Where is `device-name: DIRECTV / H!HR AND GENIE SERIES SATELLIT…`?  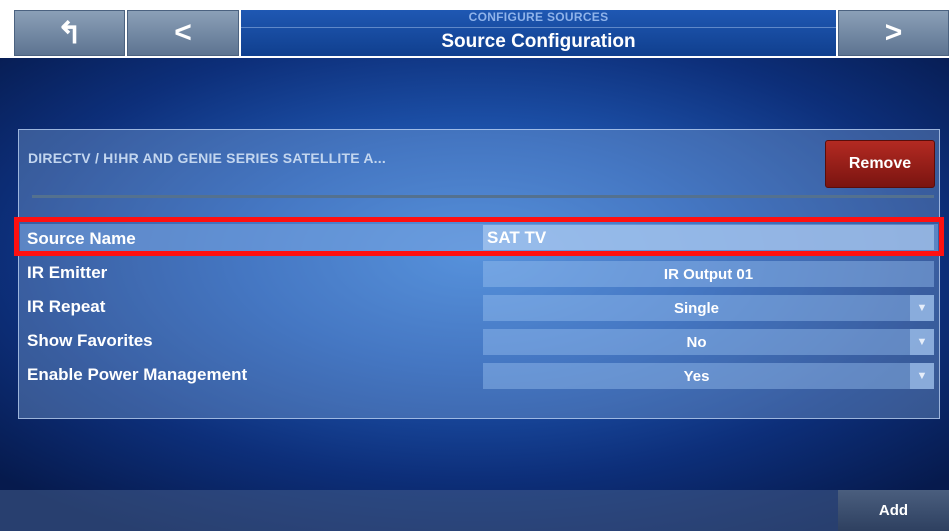 device-name: DIRECTV / H!HR AND GENIE SERIES SATELLIT… is located at coordinates (207, 158).